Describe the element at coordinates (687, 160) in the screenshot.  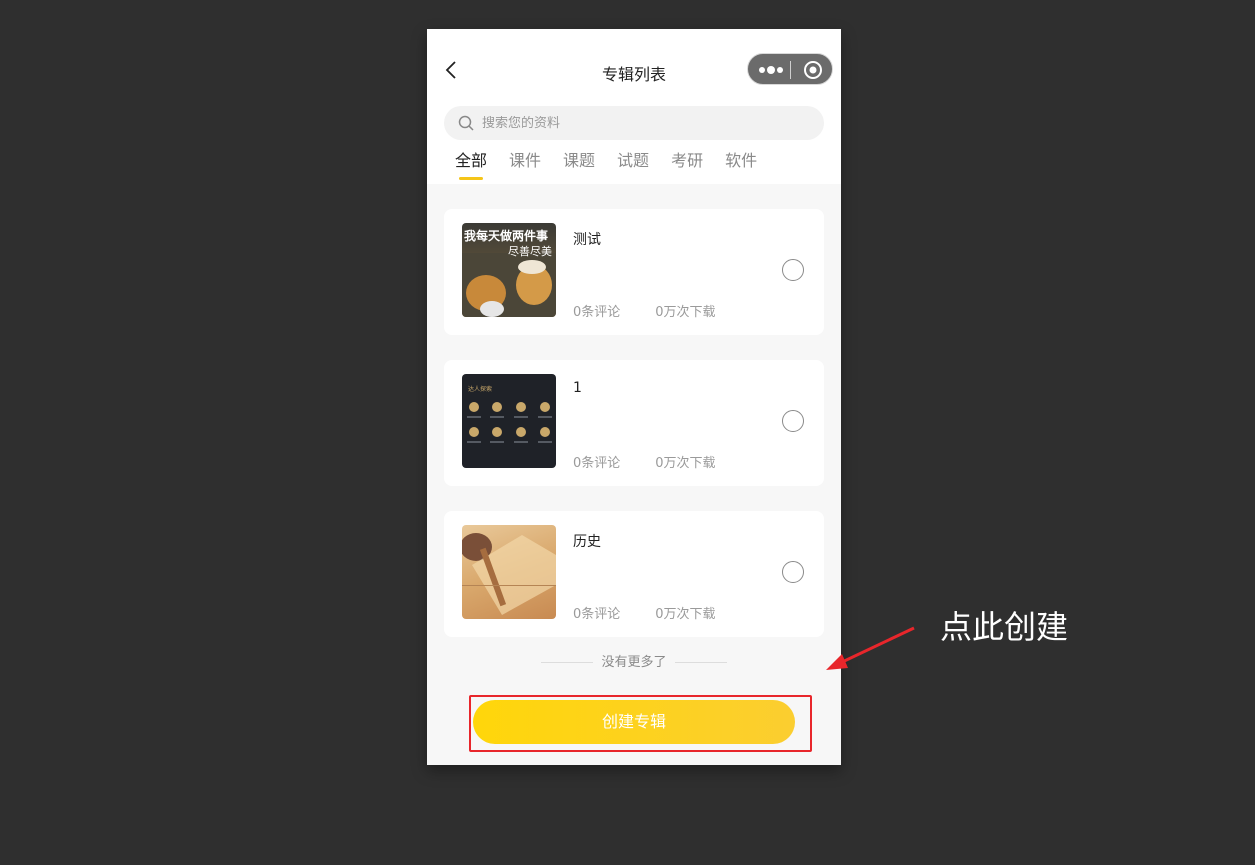
I see `tab-label: 考研` at that location.